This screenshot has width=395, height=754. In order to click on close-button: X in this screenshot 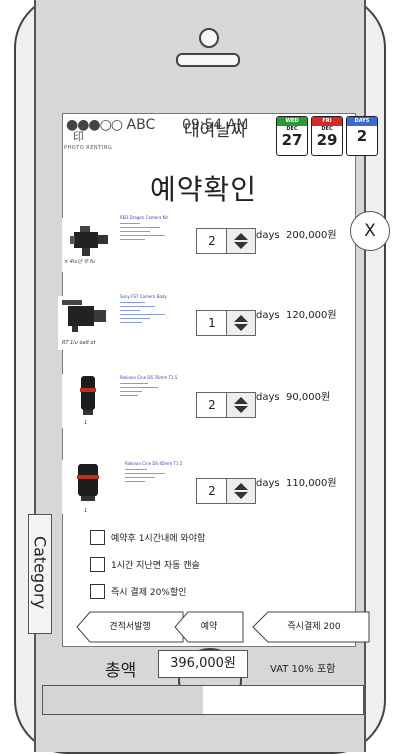, I will do `click(370, 231)`.